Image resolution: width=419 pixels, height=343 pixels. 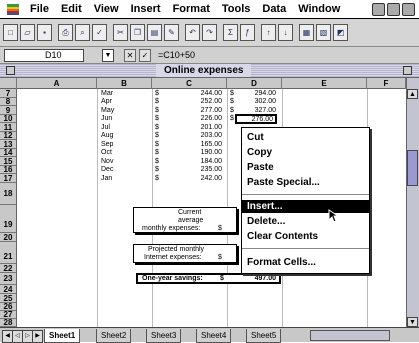 What do you see at coordinates (8, 170) in the screenshot?
I see `row-header: 16` at bounding box center [8, 170].